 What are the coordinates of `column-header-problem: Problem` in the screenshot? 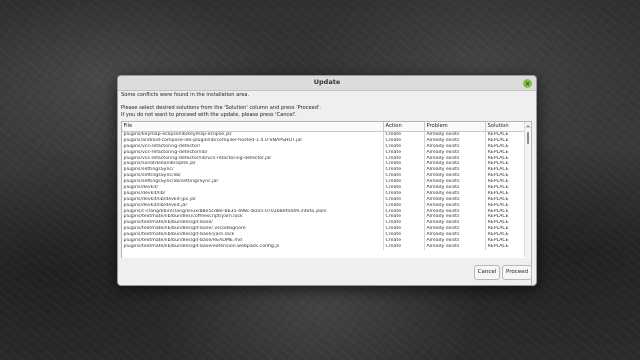 It's located at (455, 126).